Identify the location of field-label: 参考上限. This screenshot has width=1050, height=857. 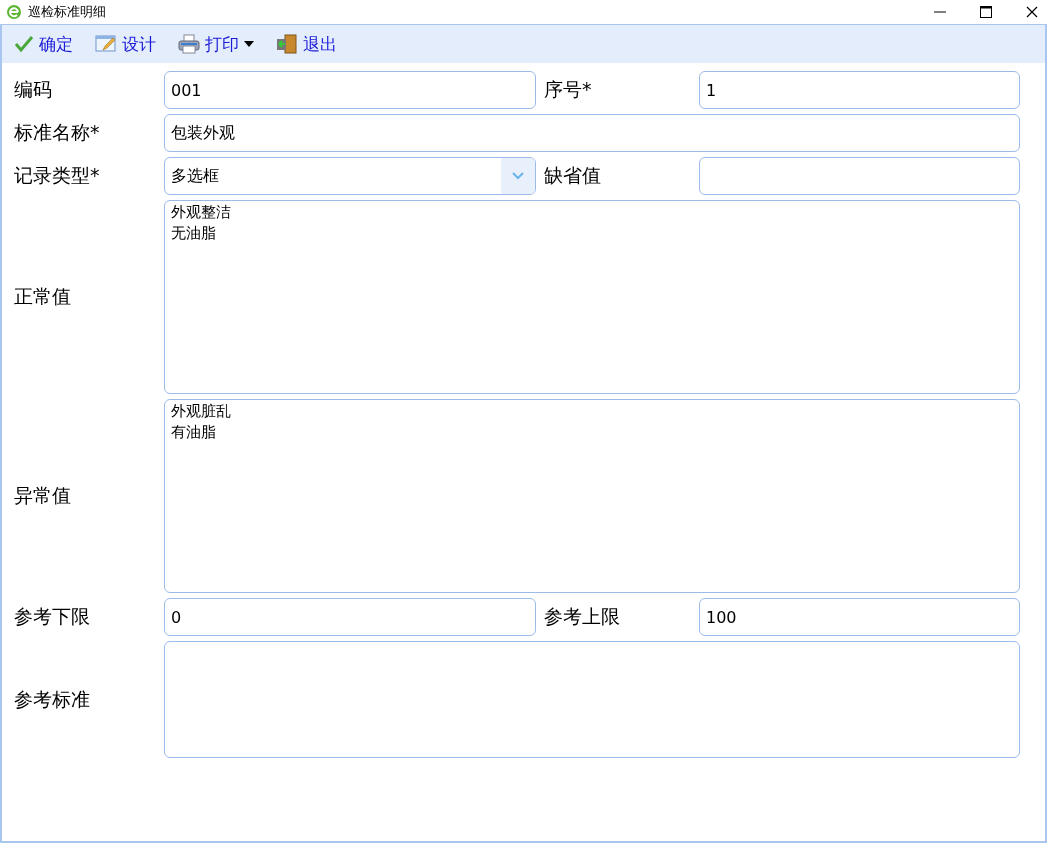
(582, 616).